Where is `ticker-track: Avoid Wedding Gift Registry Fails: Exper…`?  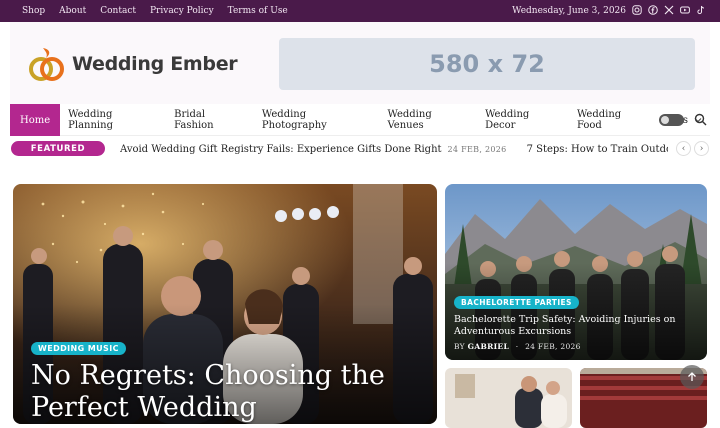
ticker-track: Avoid Wedding Gift Registry Fails: Exper… is located at coordinates (394, 149).